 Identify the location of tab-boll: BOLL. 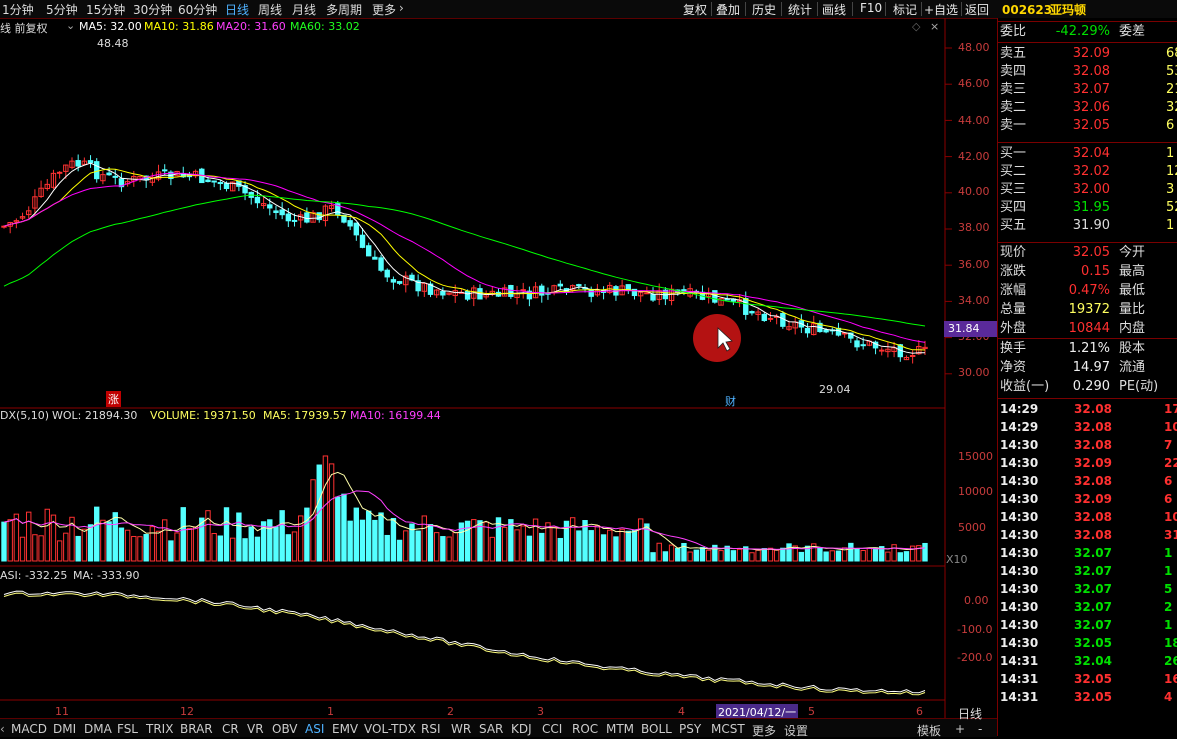
(656, 729).